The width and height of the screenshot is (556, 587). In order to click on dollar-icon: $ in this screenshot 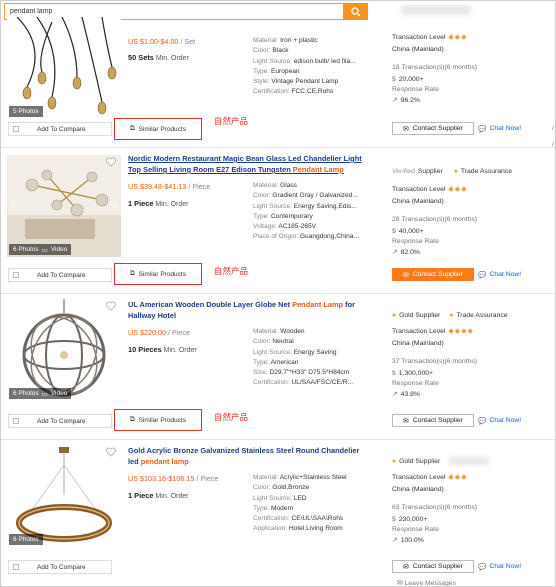, I will do `click(394, 373)`.